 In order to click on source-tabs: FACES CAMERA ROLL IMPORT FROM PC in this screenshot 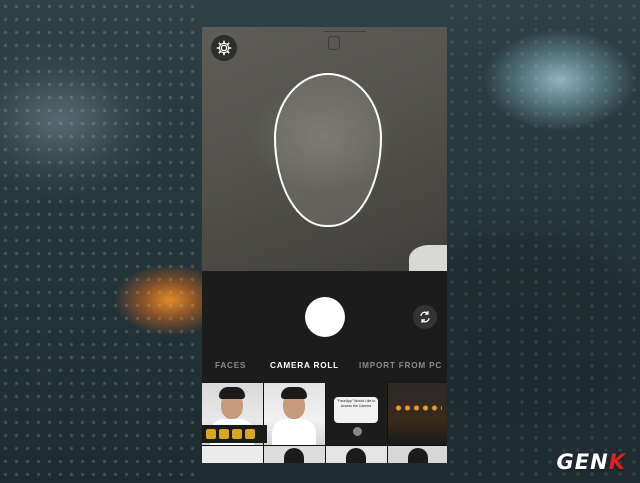, I will do `click(324, 369)`.